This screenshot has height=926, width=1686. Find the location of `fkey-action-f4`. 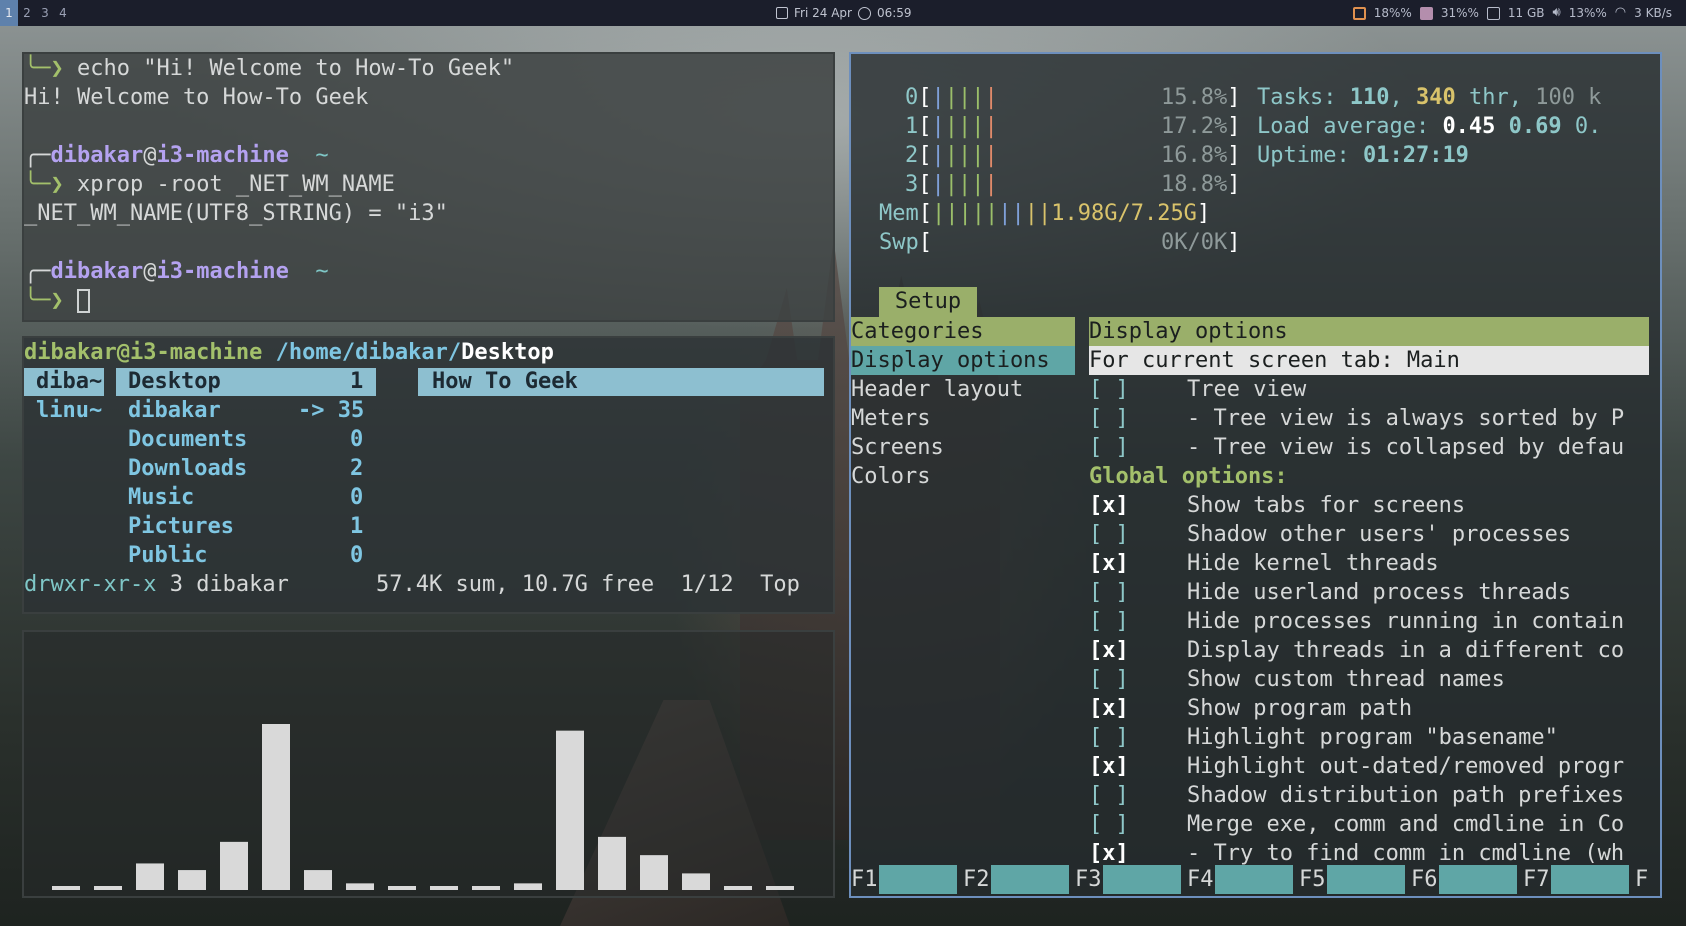

fkey-action-f4 is located at coordinates (1254, 879).